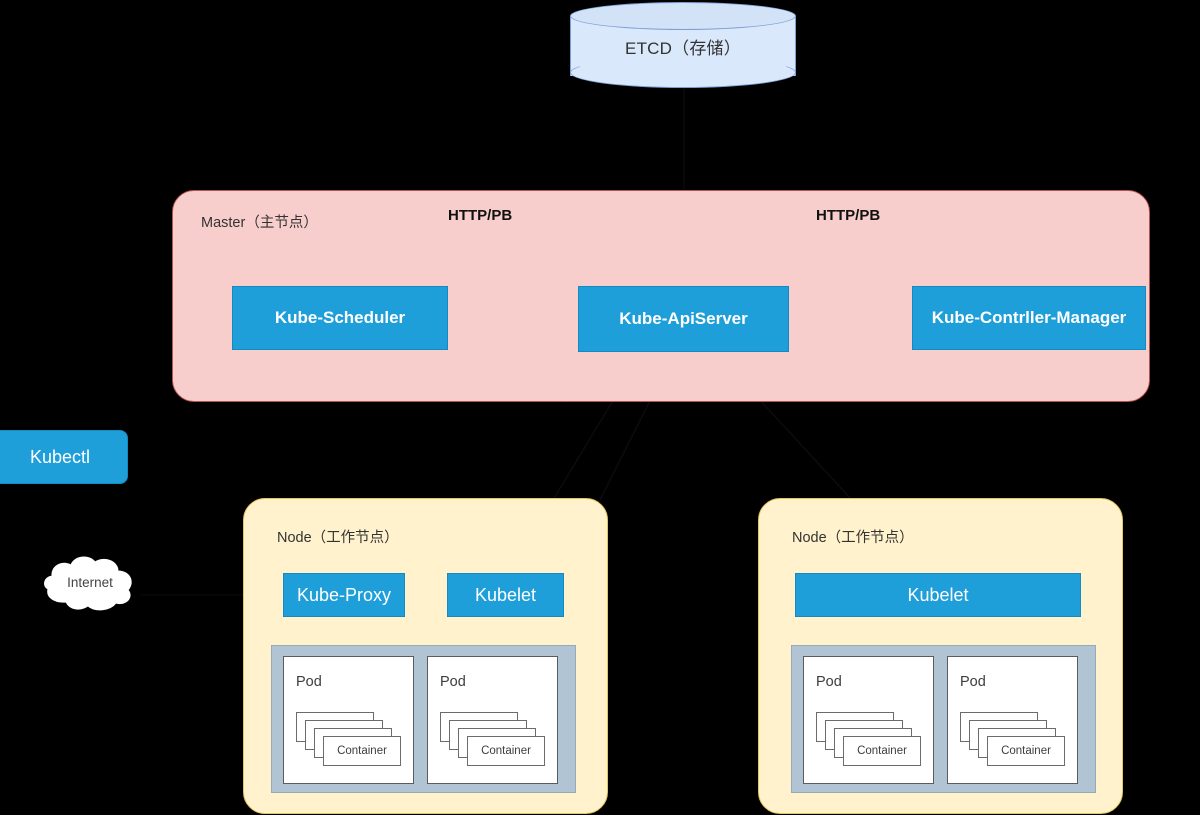 The width and height of the screenshot is (1200, 815). I want to click on kubectl-box: Kubectl, so click(64, 457).